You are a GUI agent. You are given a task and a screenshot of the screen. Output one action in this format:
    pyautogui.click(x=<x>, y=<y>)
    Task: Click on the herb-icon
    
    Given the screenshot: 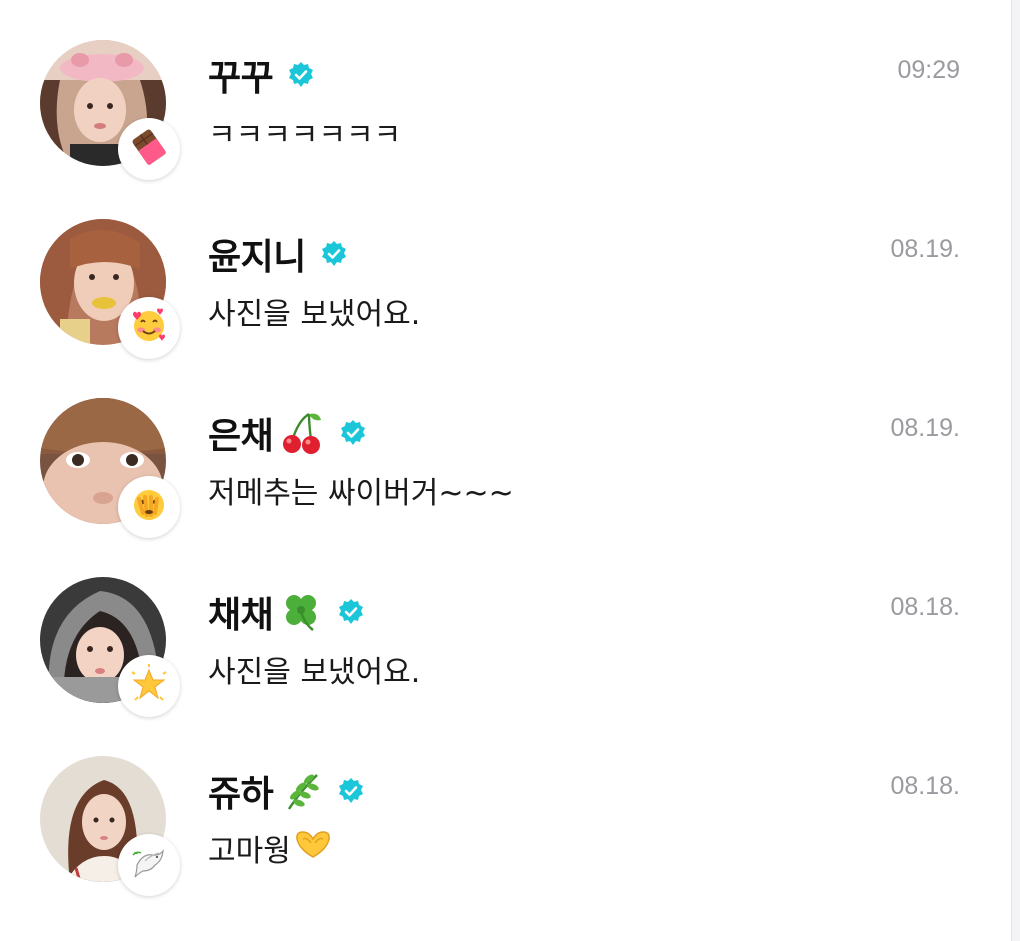 What is the action you would take?
    pyautogui.click(x=301, y=791)
    